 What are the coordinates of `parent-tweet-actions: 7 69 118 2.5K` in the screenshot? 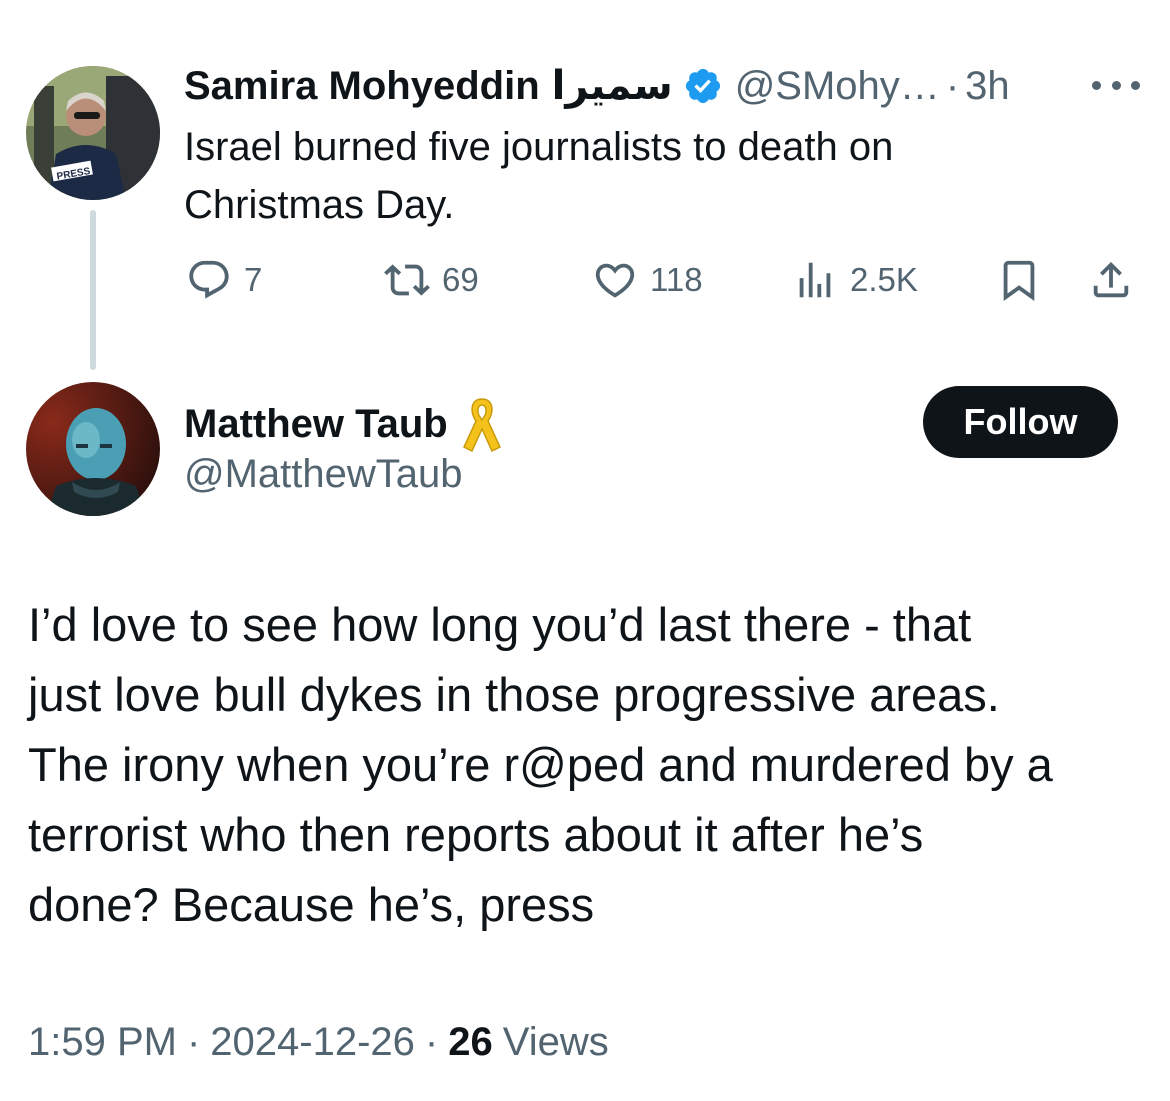 It's located at (585, 280).